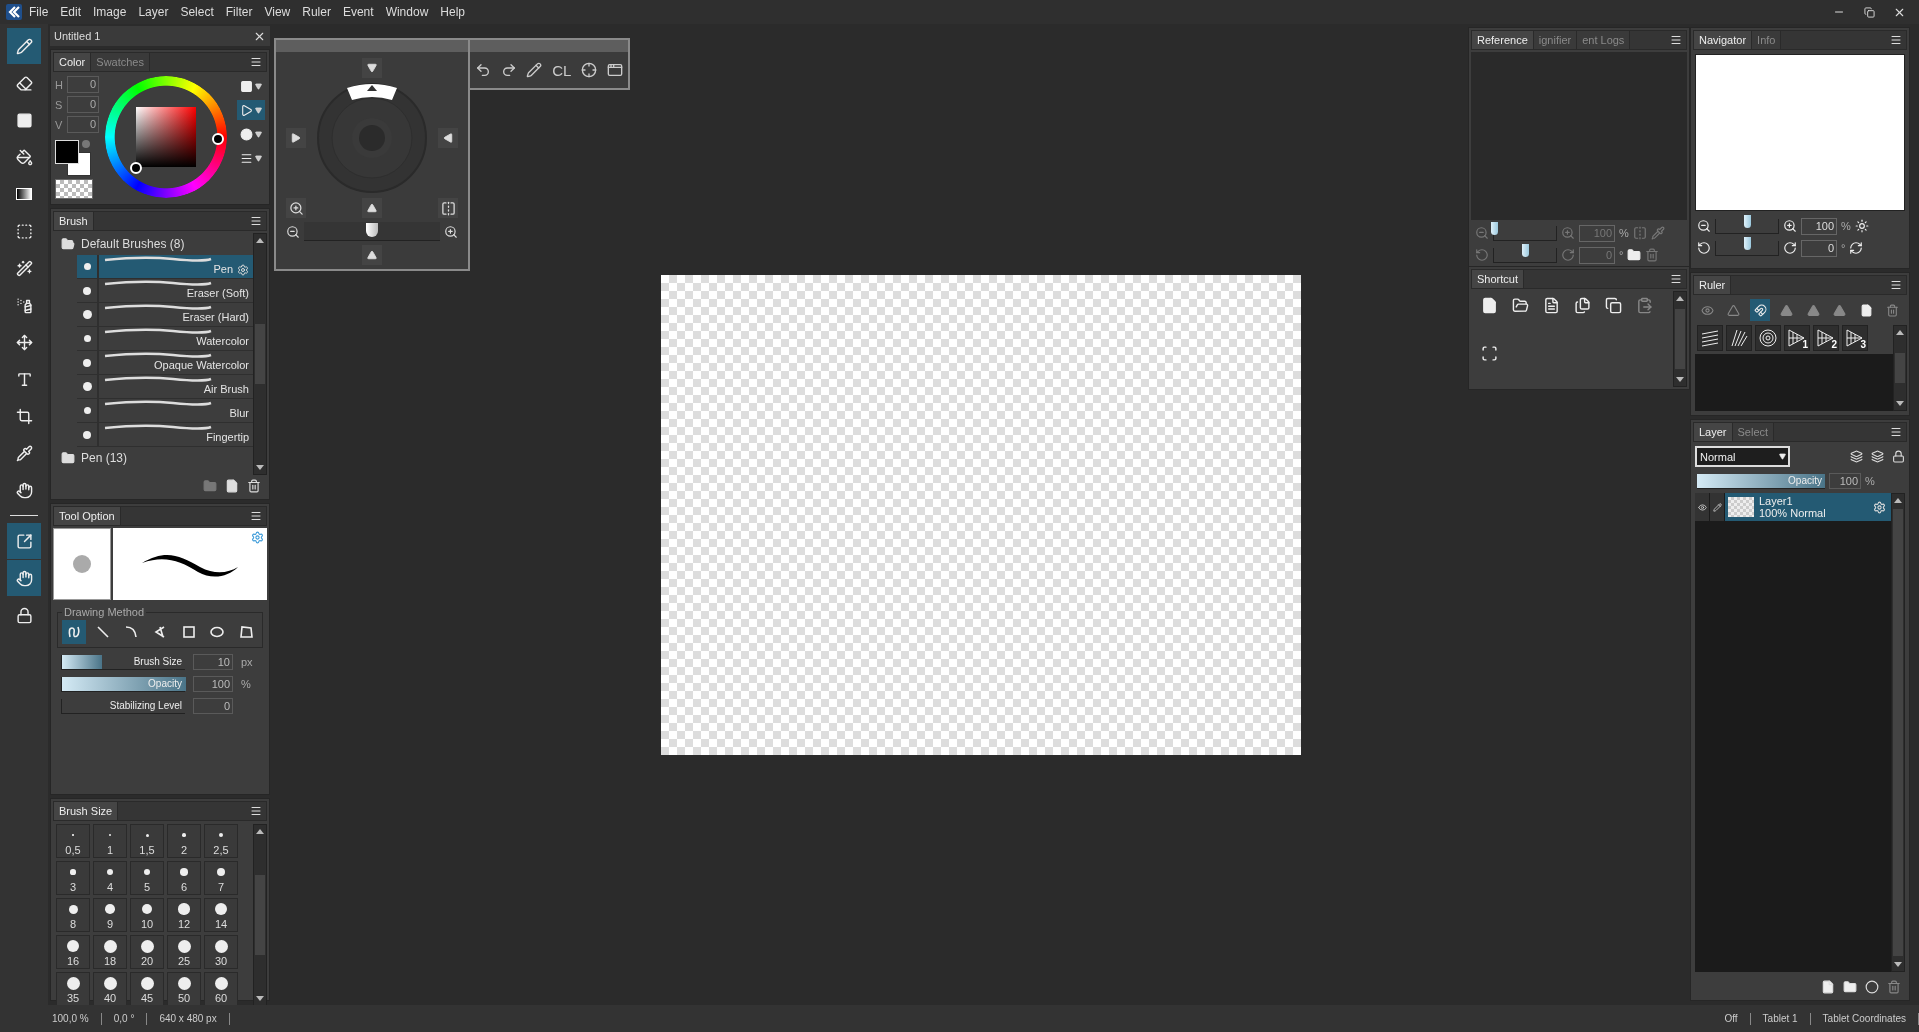 The image size is (1919, 1032). What do you see at coordinates (123, 684) in the screenshot?
I see `slider: Opacity` at bounding box center [123, 684].